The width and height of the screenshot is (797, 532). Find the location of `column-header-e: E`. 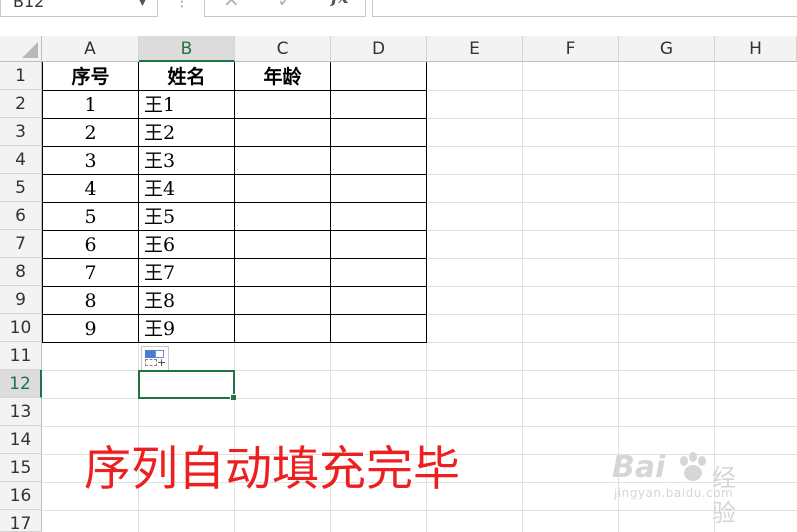

column-header-e: E is located at coordinates (475, 49).